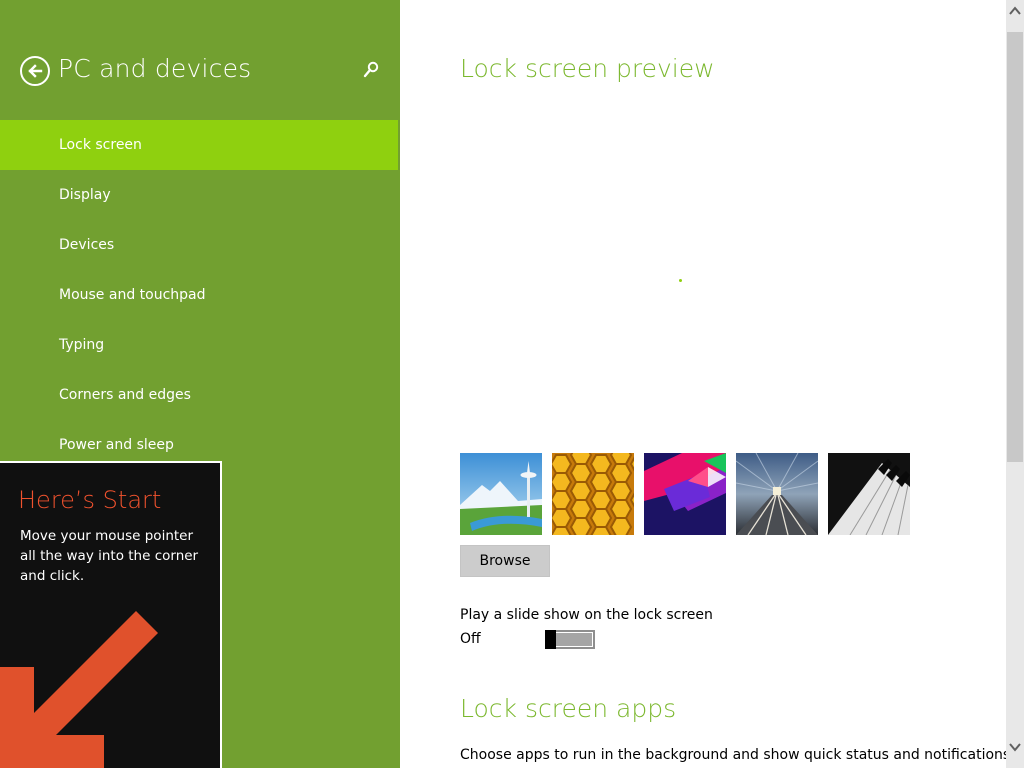  I want to click on sidebar-item-label: Devices, so click(87, 245).